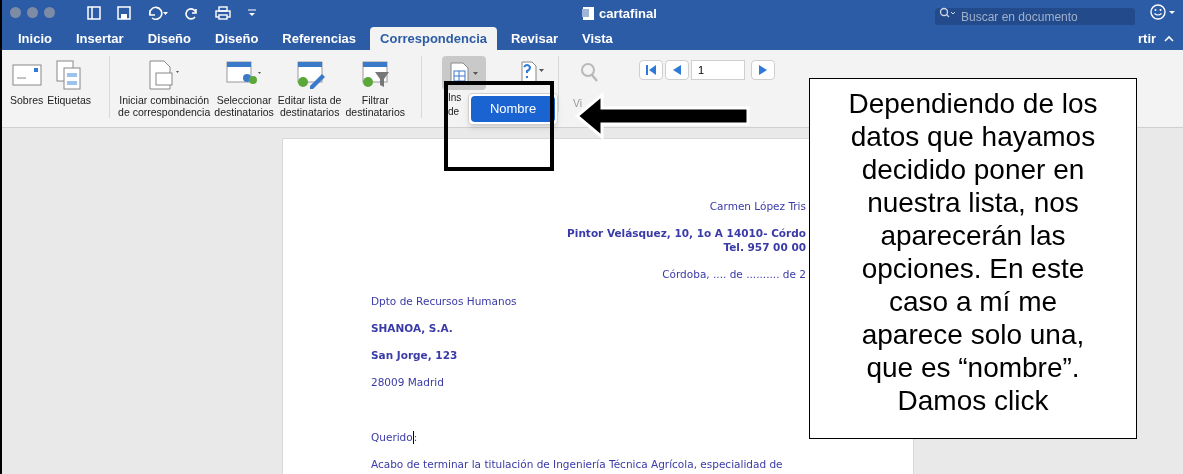  Describe the element at coordinates (35, 38) in the screenshot. I see `ribbon-tab: Inicio` at that location.